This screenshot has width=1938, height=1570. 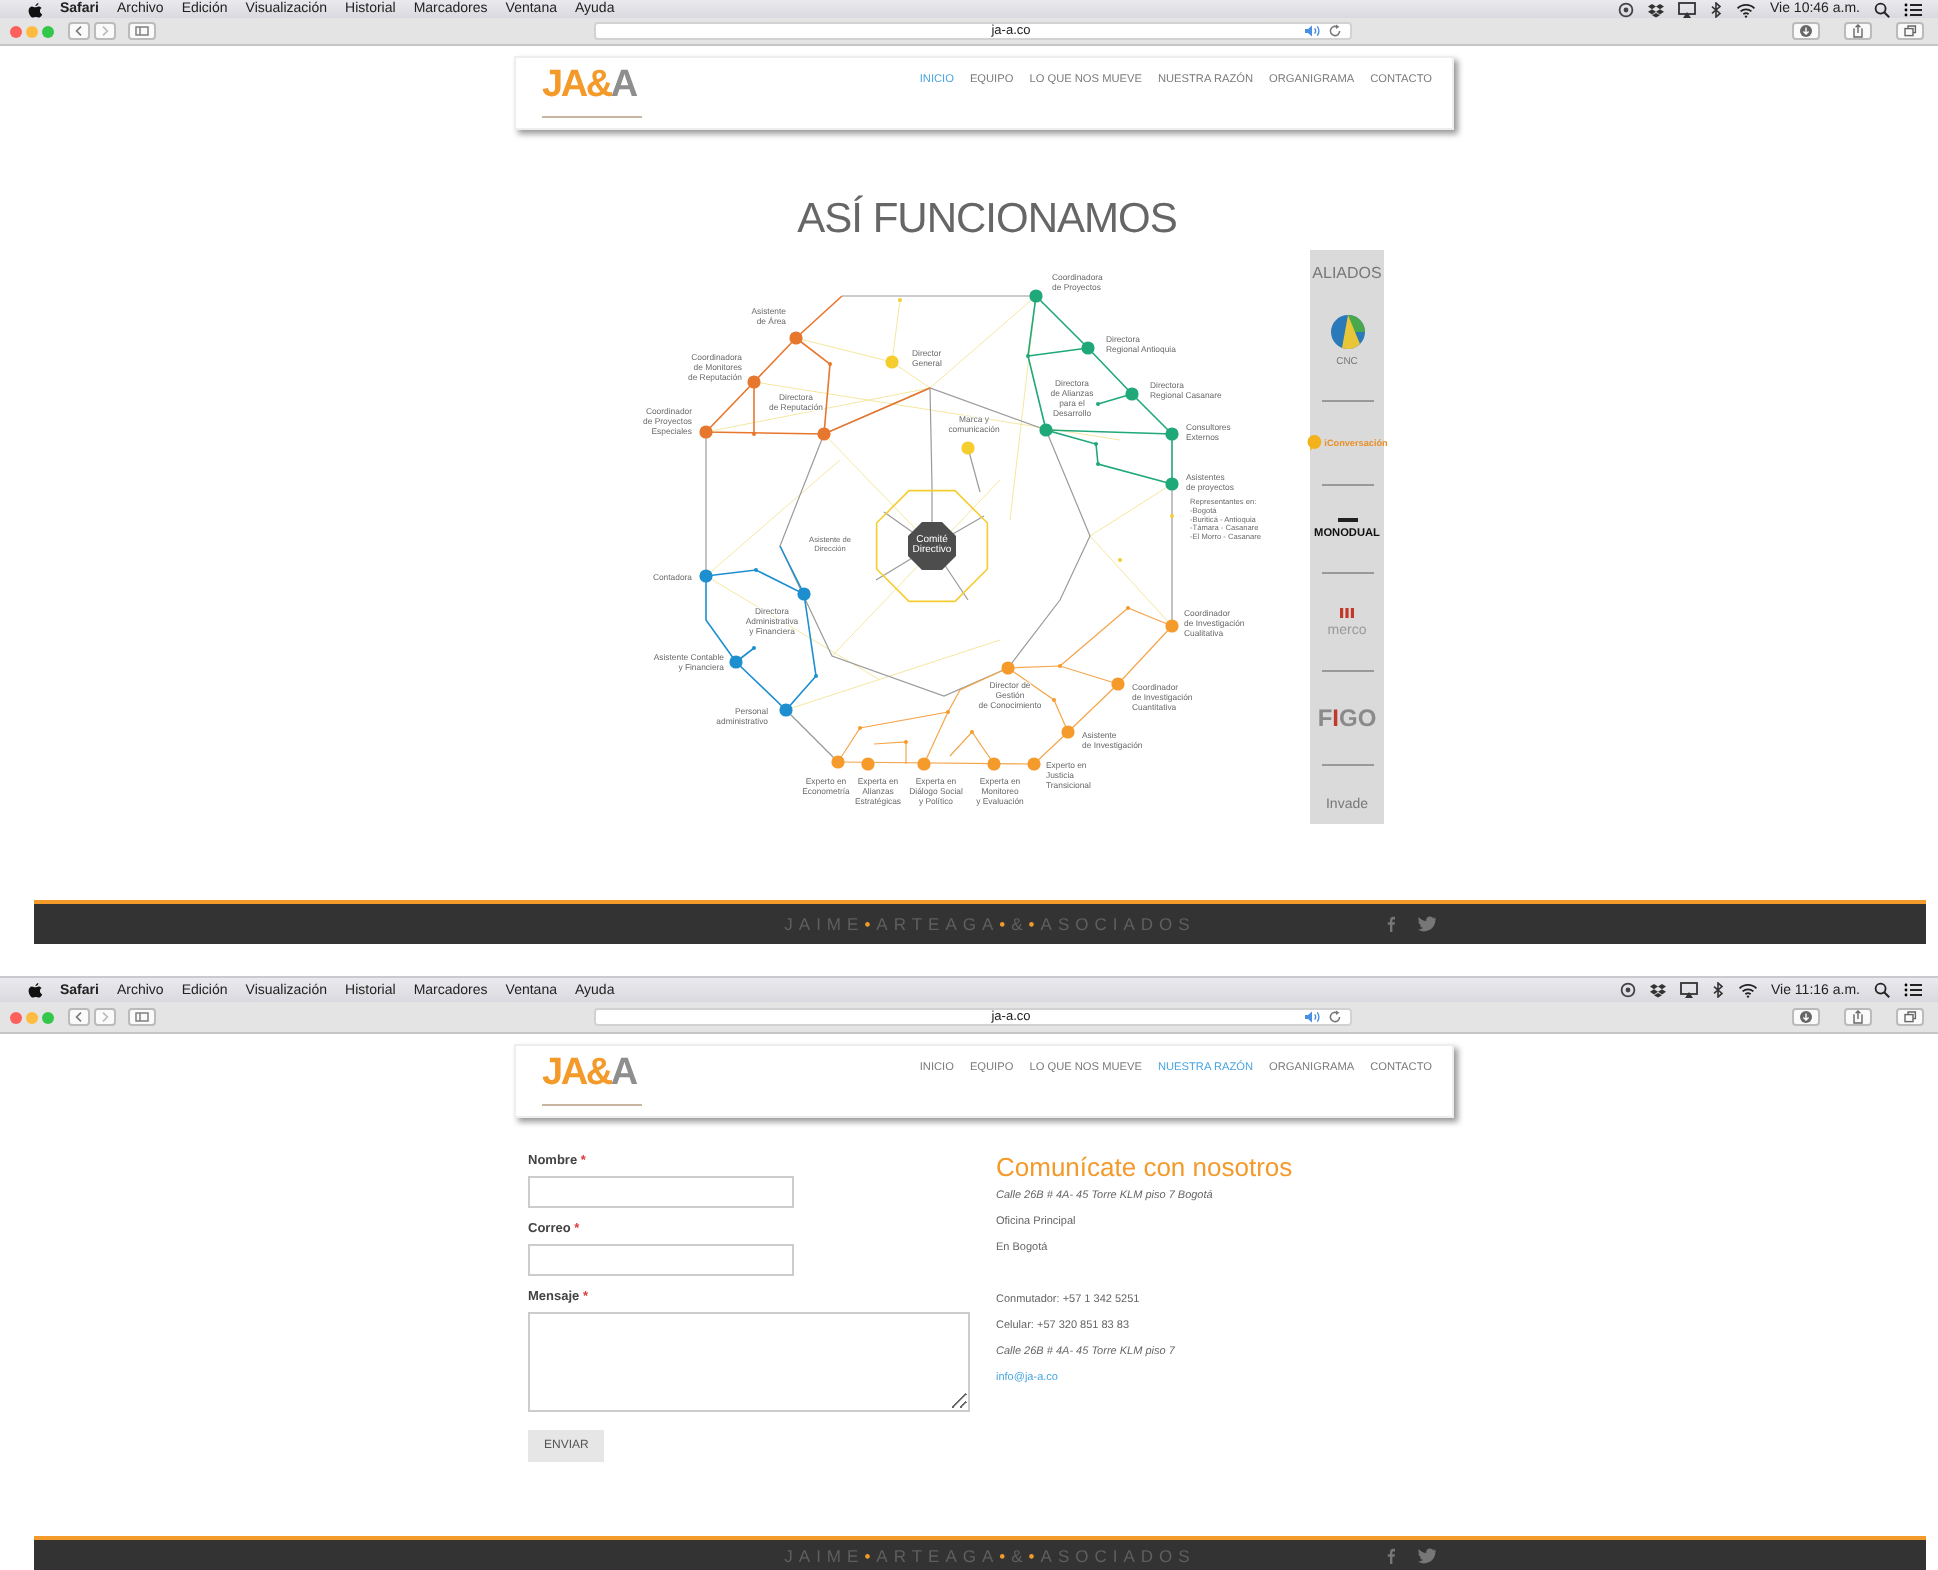 What do you see at coordinates (1347, 717) in the screenshot?
I see `partner-name: FIGO` at bounding box center [1347, 717].